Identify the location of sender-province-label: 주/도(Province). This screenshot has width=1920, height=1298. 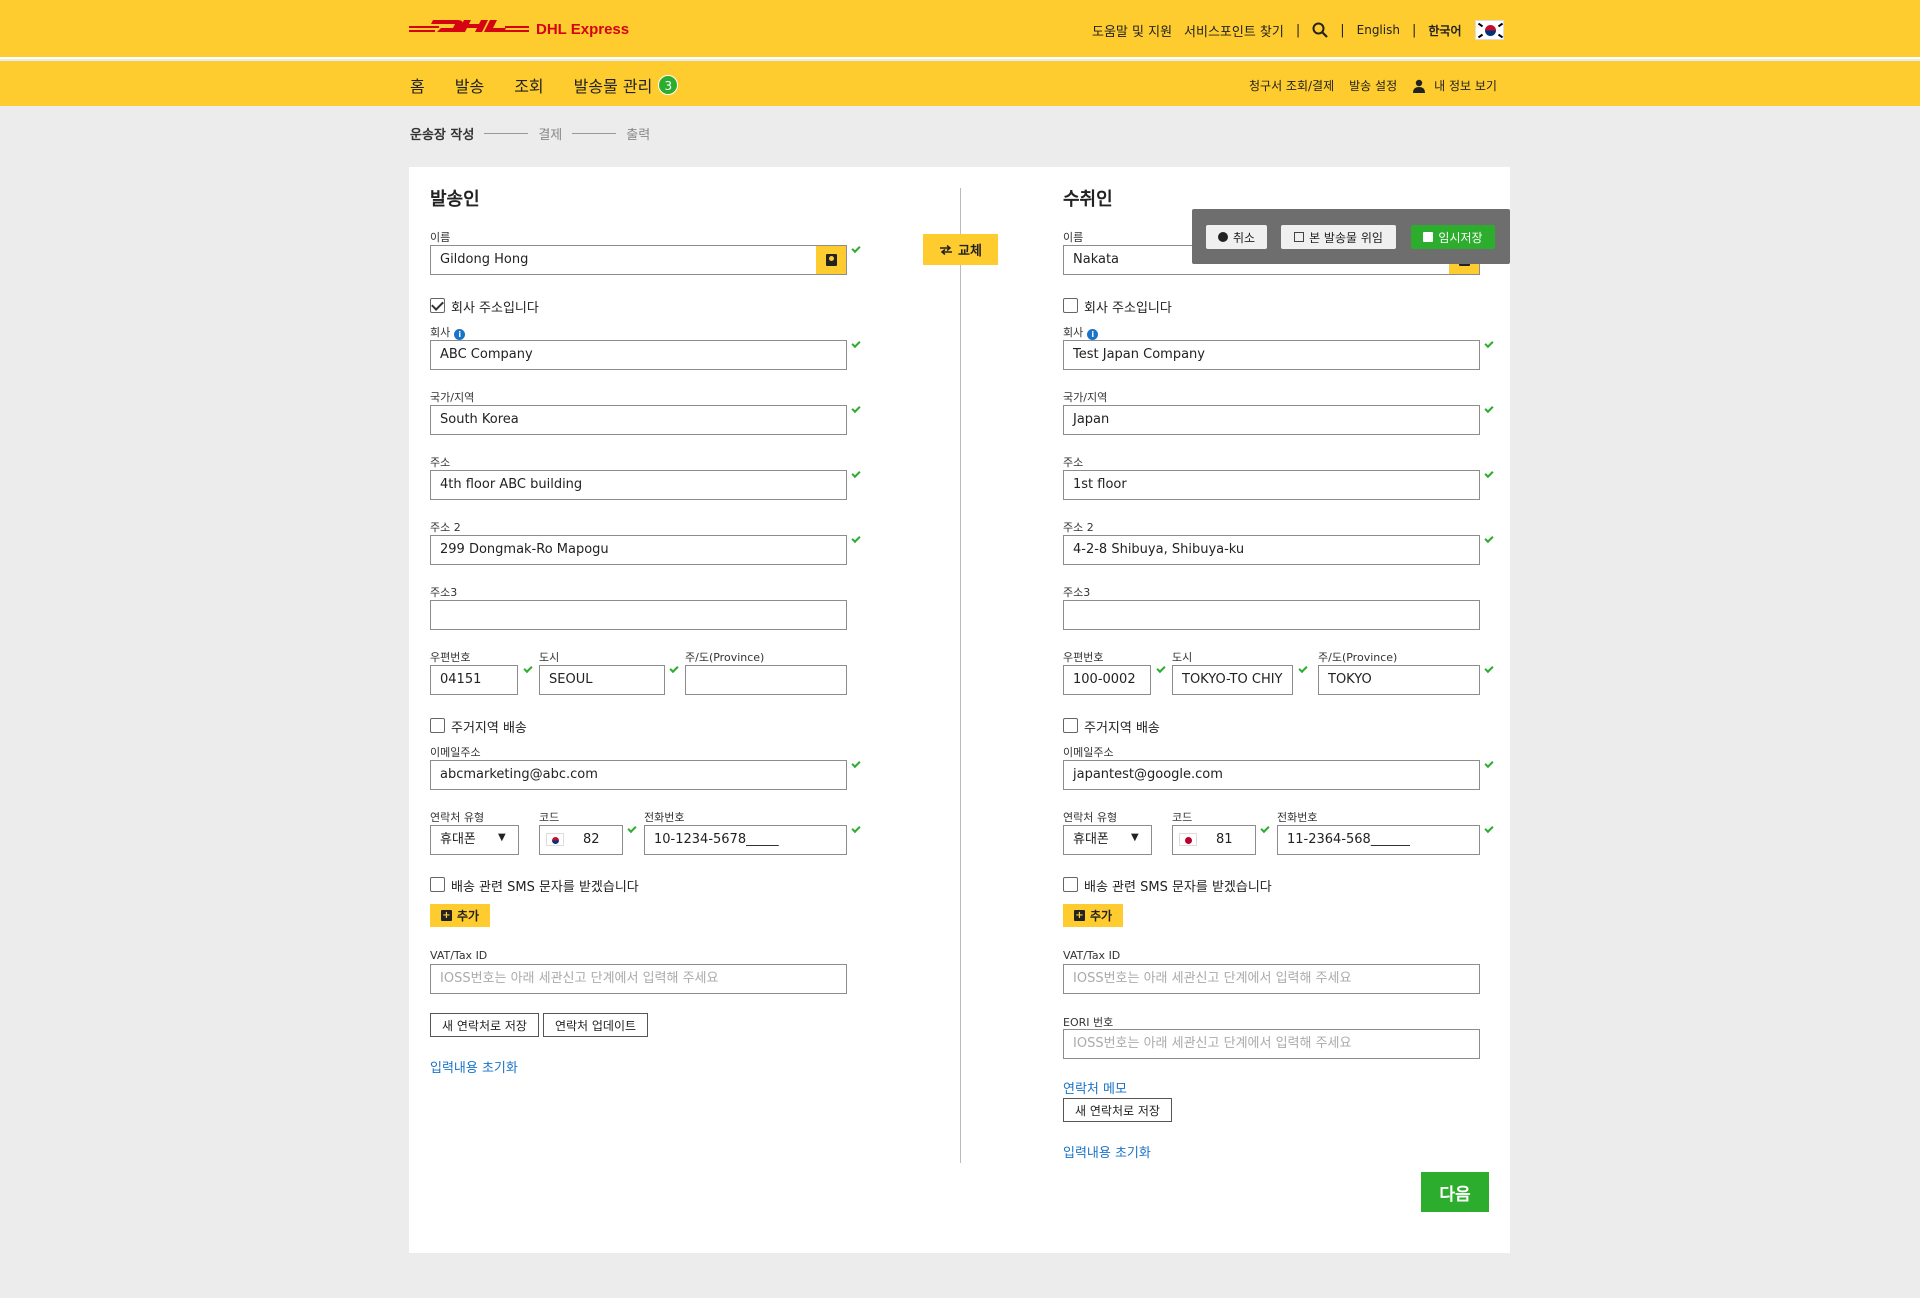
(725, 657).